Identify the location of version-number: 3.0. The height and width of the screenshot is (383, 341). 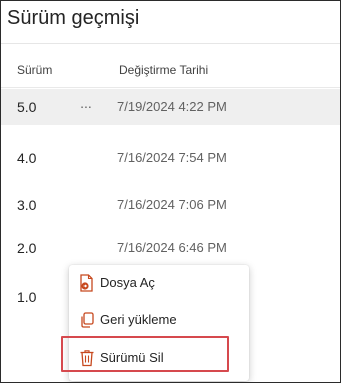
(27, 205).